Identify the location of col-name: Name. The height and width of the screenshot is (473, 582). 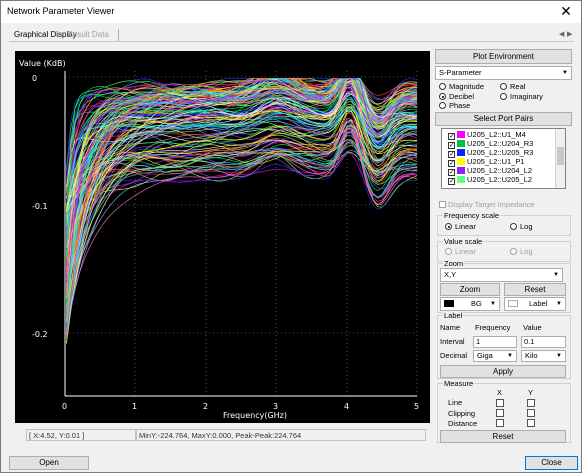
(450, 327).